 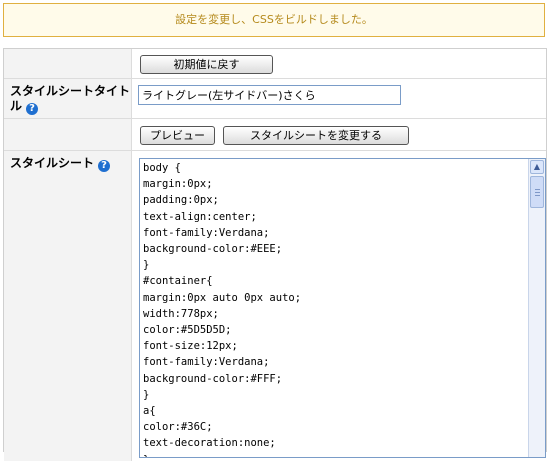 I want to click on reset-row: 初期値に戻す, so click(x=275, y=64).